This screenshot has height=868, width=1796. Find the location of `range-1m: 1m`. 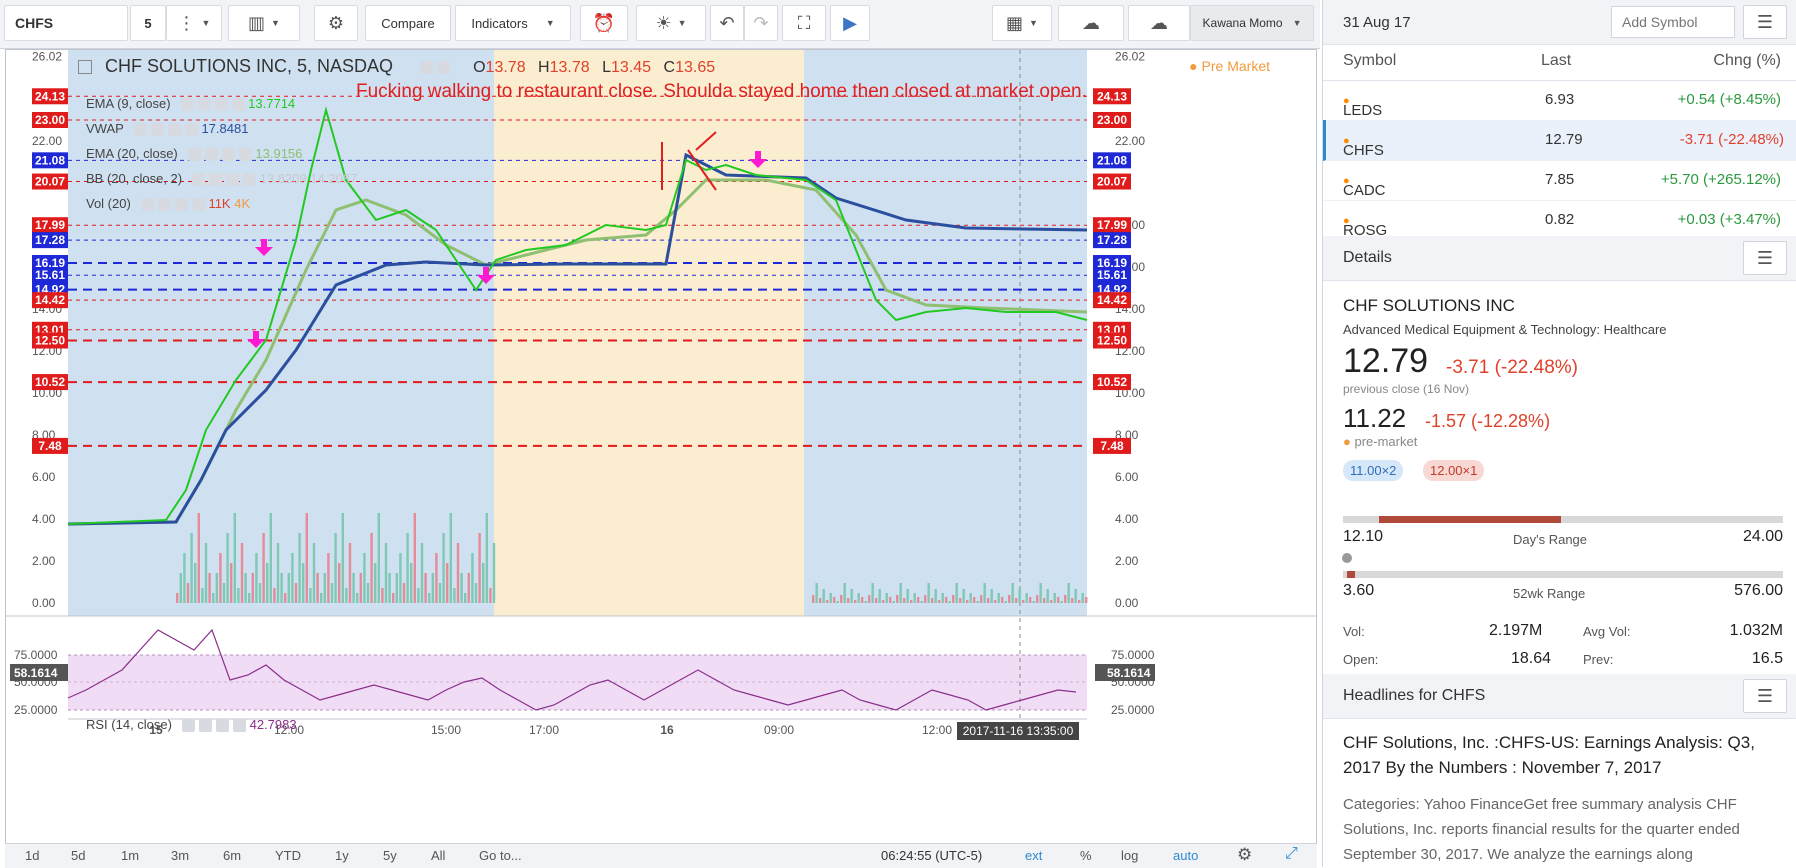

range-1m: 1m is located at coordinates (130, 855).